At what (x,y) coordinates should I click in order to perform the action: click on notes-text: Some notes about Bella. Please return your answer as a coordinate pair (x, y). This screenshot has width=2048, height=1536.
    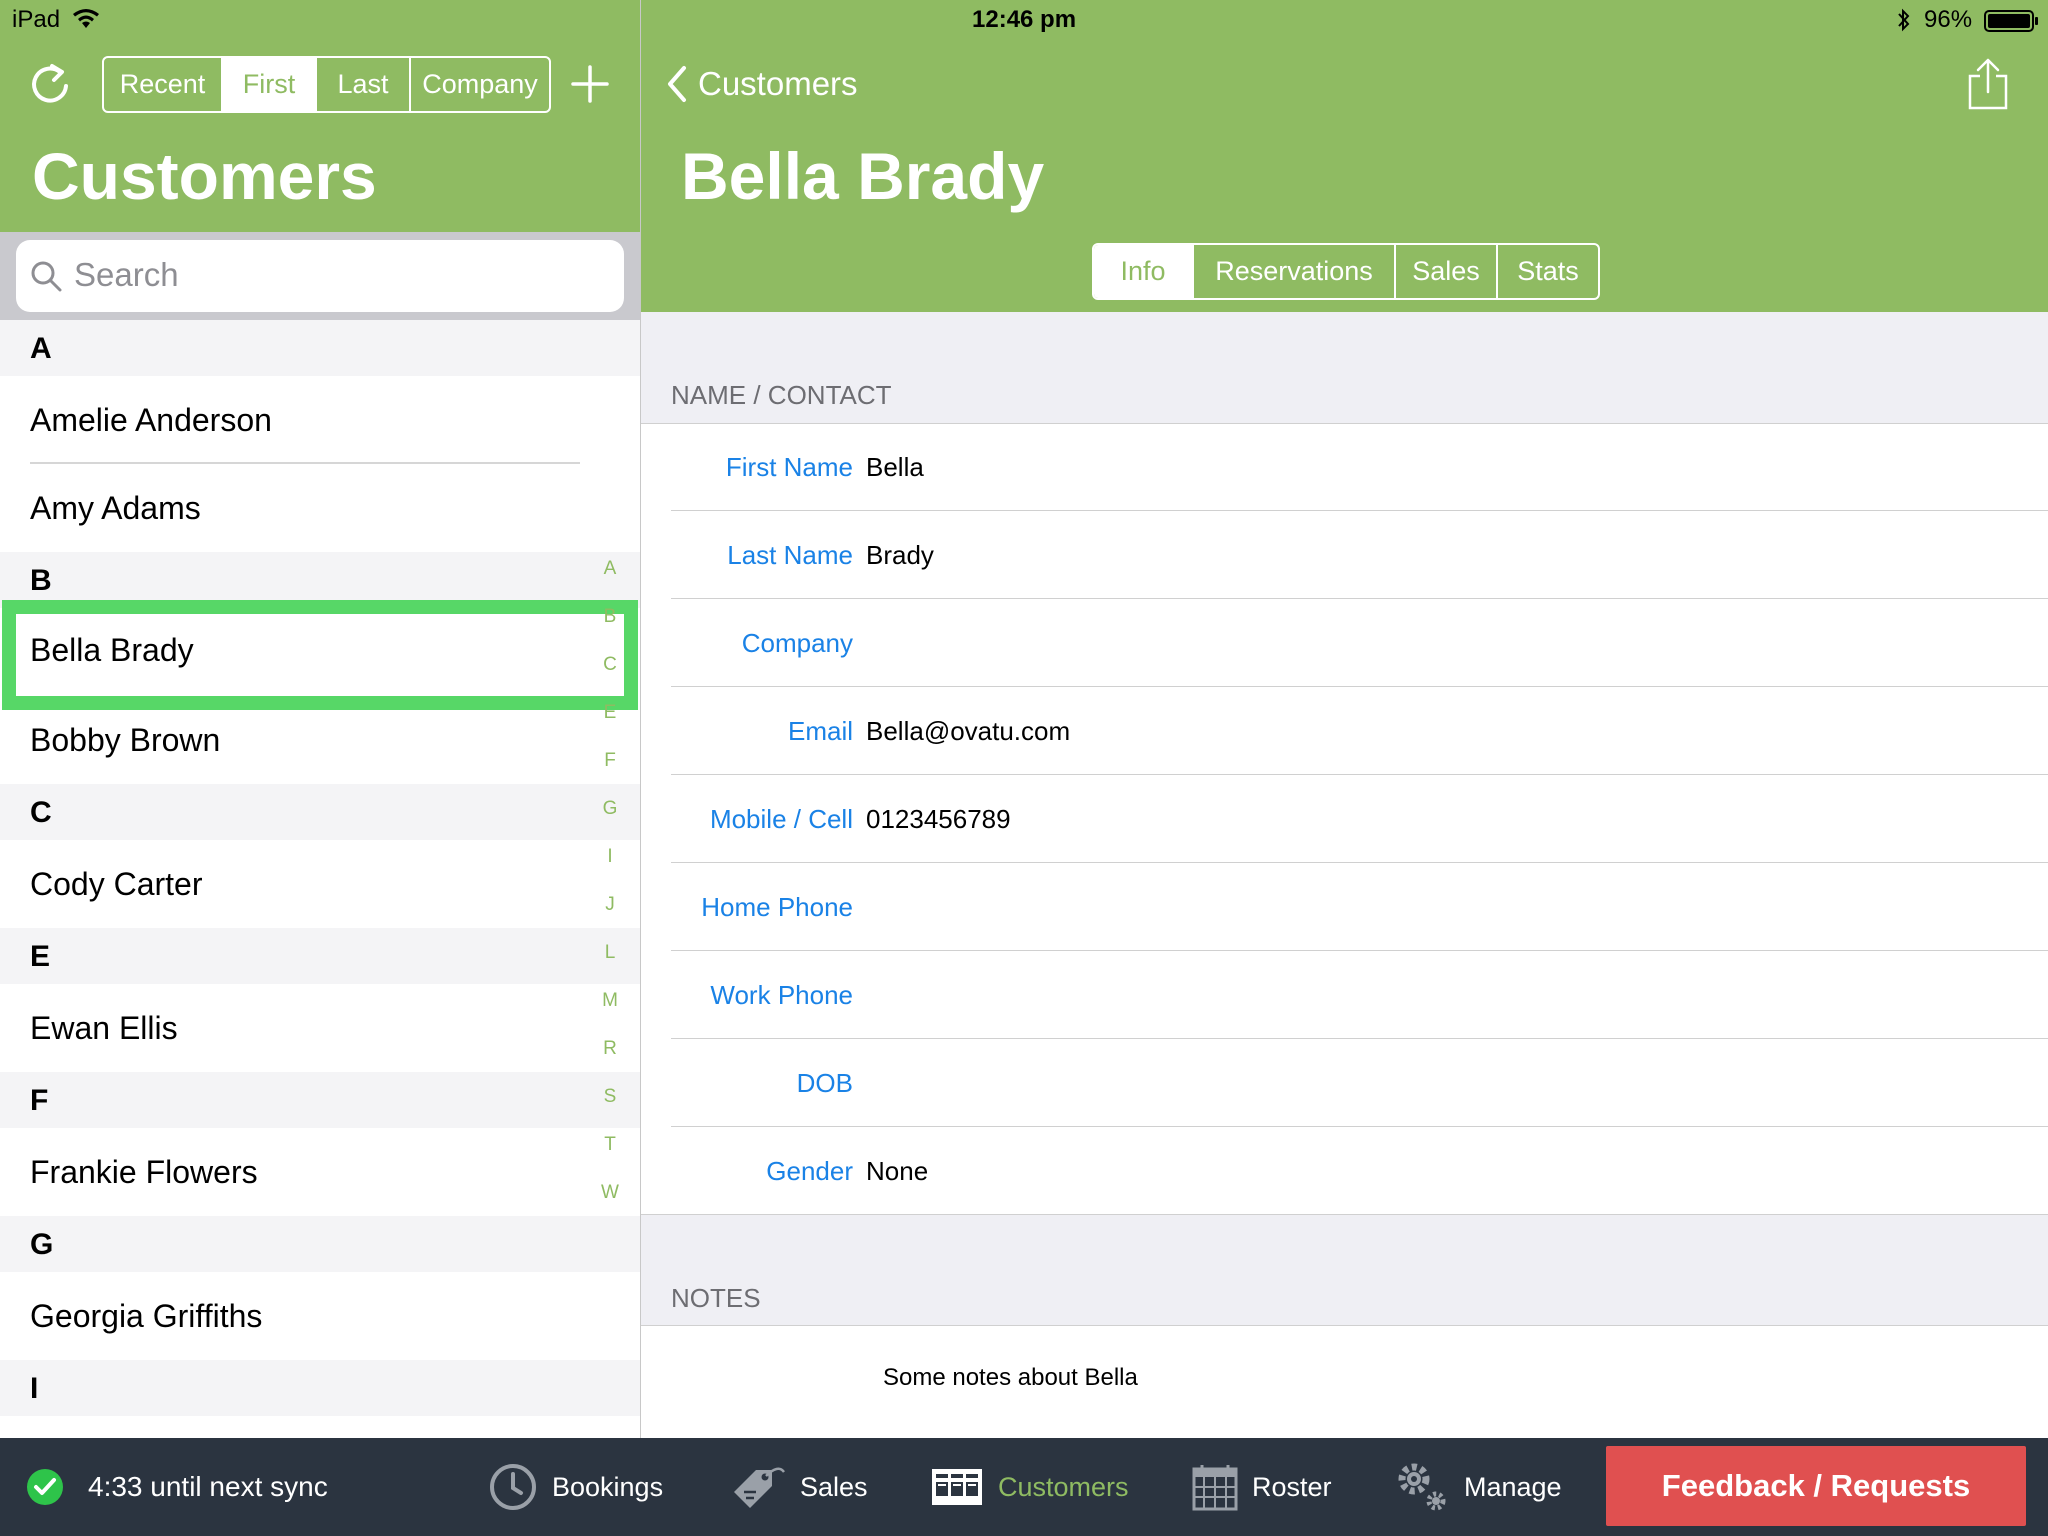
    Looking at the image, I should click on (1010, 1378).